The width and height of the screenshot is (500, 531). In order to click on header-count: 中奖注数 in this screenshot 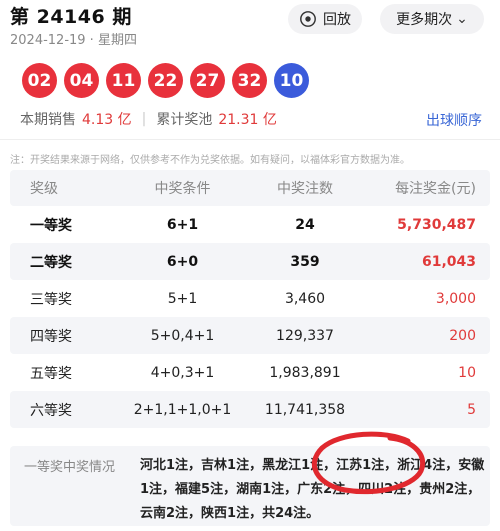, I will do `click(305, 189)`.